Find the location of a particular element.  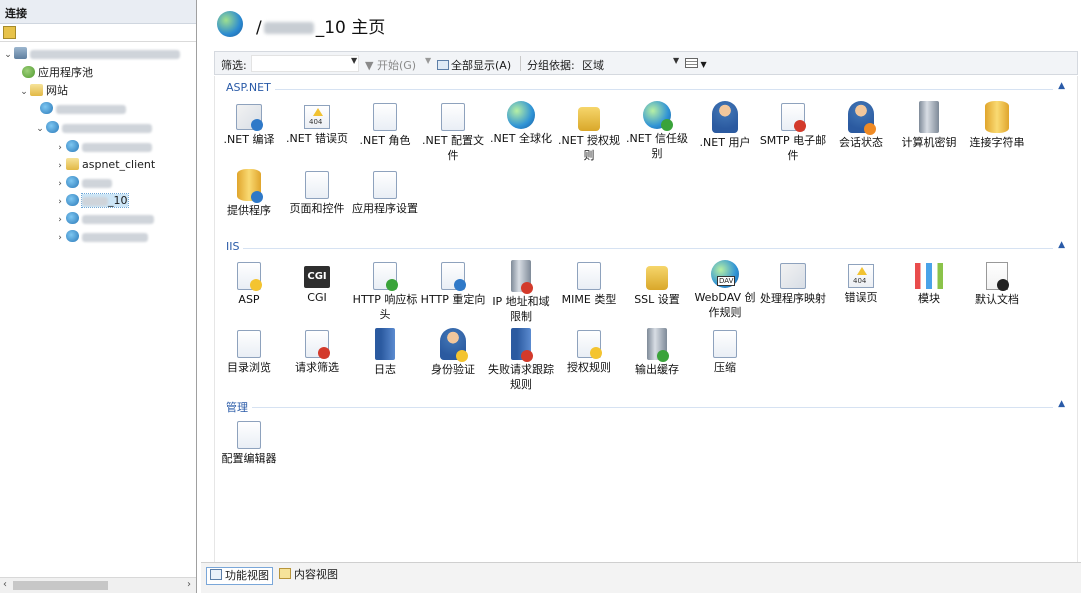

feature-session-state: 会话状态 is located at coordinates (861, 125).